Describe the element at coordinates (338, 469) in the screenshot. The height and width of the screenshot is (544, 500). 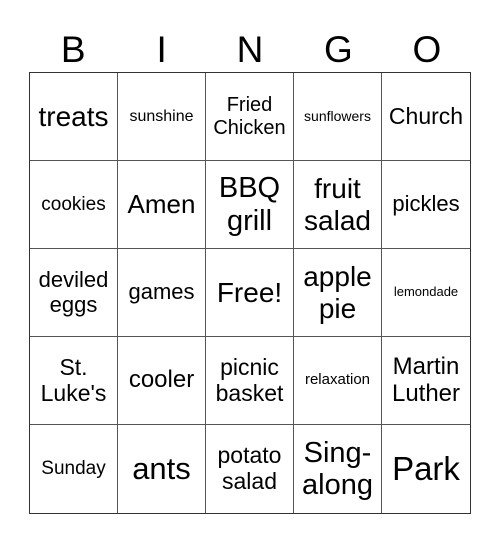
I see `bingo-cell: Sing-along` at that location.